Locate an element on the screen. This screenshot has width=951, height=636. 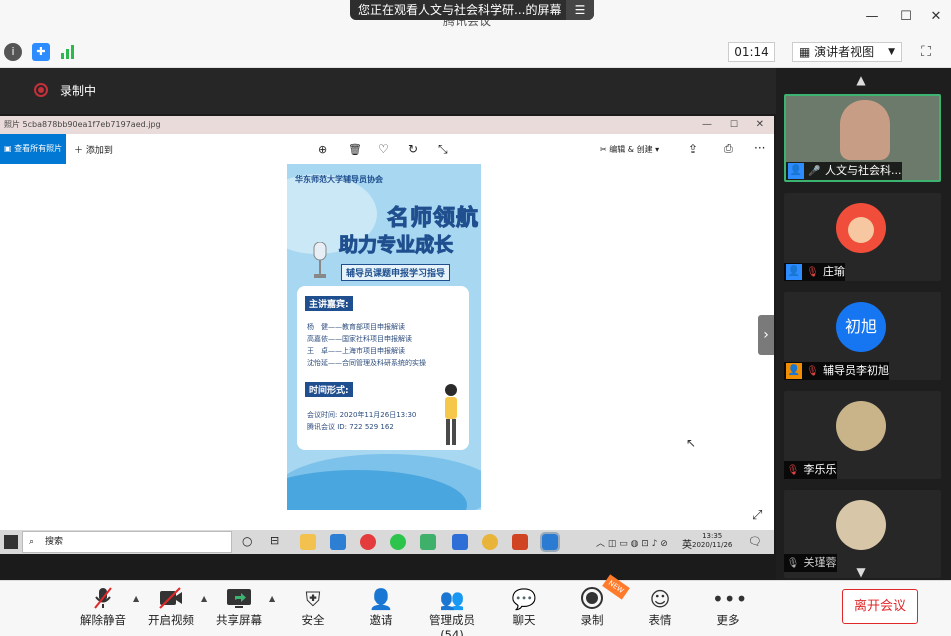
ime-indicator: 英 is located at coordinates (687, 543).